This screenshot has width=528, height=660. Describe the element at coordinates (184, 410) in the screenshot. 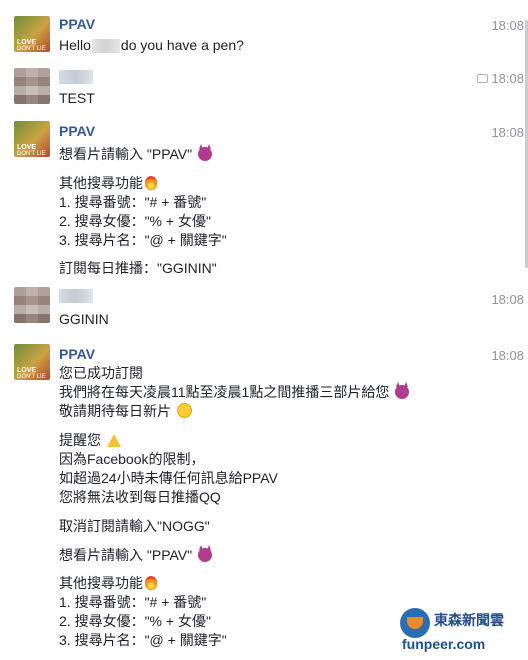

I see `smile-emoji` at that location.